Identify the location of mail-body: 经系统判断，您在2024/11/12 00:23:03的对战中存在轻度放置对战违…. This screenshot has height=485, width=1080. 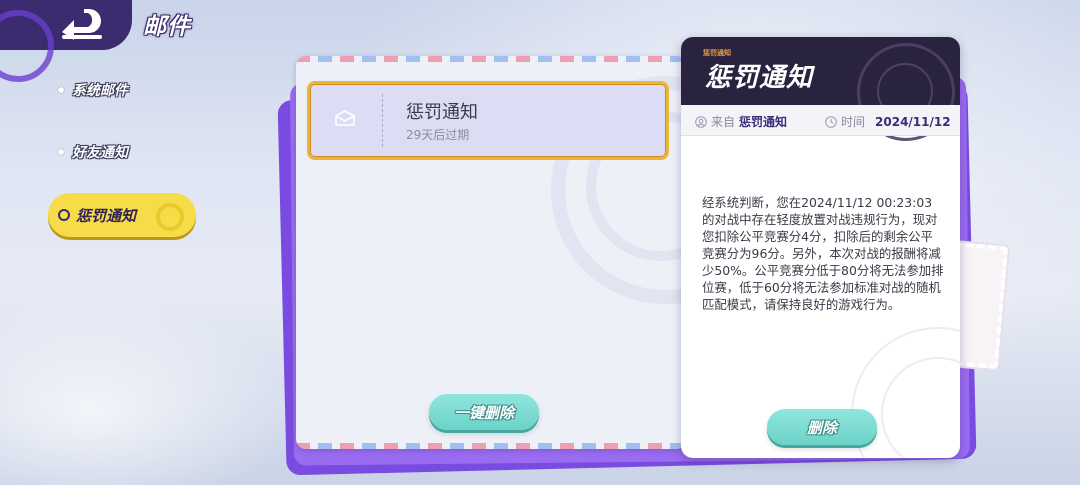
(823, 253).